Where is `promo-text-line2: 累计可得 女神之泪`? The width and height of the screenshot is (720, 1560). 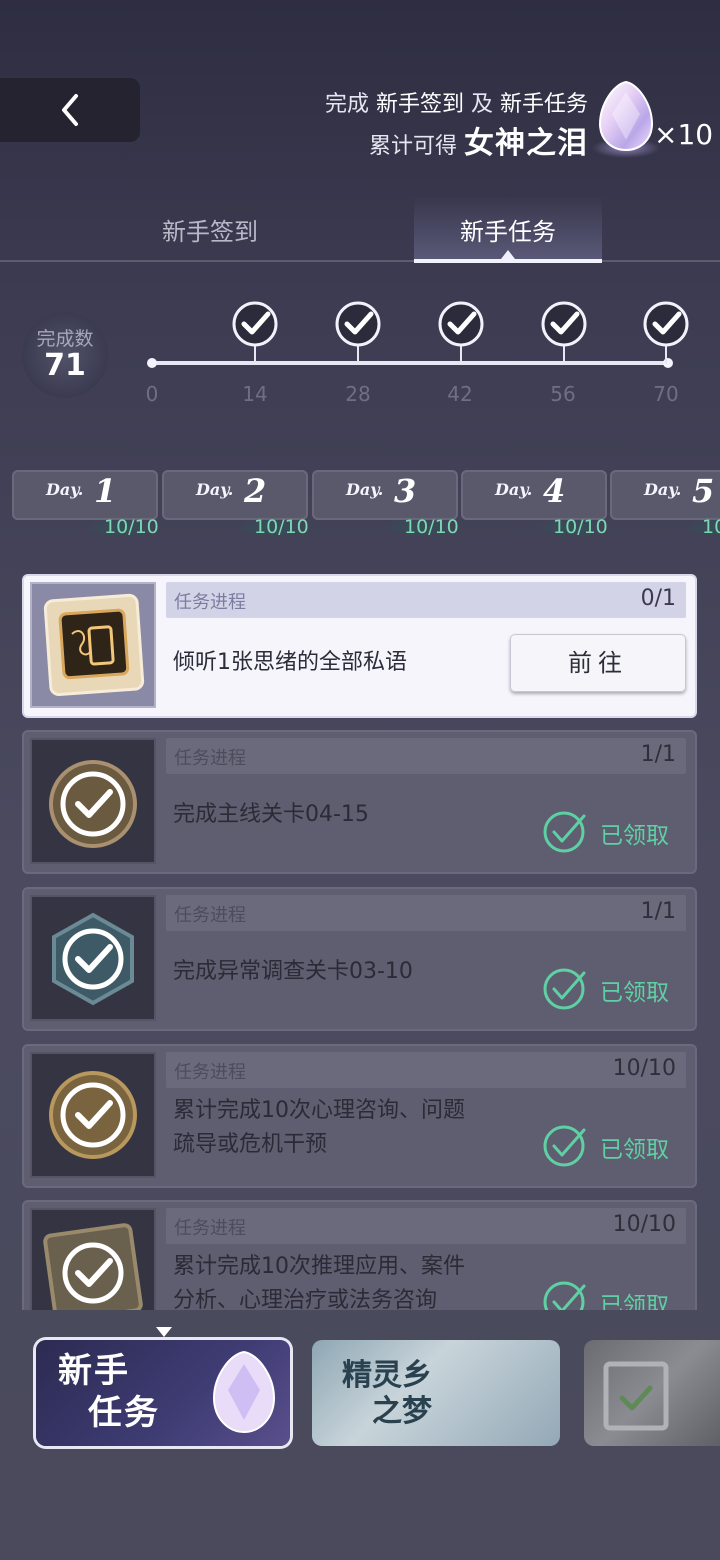
promo-text-line2: 累计可得 女神之泪 is located at coordinates (478, 143).